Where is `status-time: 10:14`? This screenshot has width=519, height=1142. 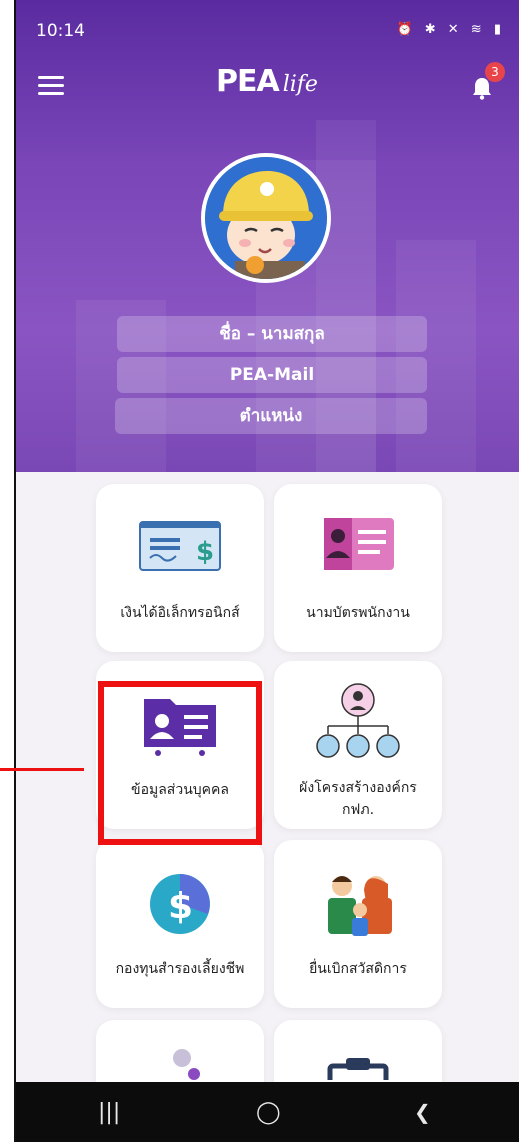
status-time: 10:14 is located at coordinates (60, 31).